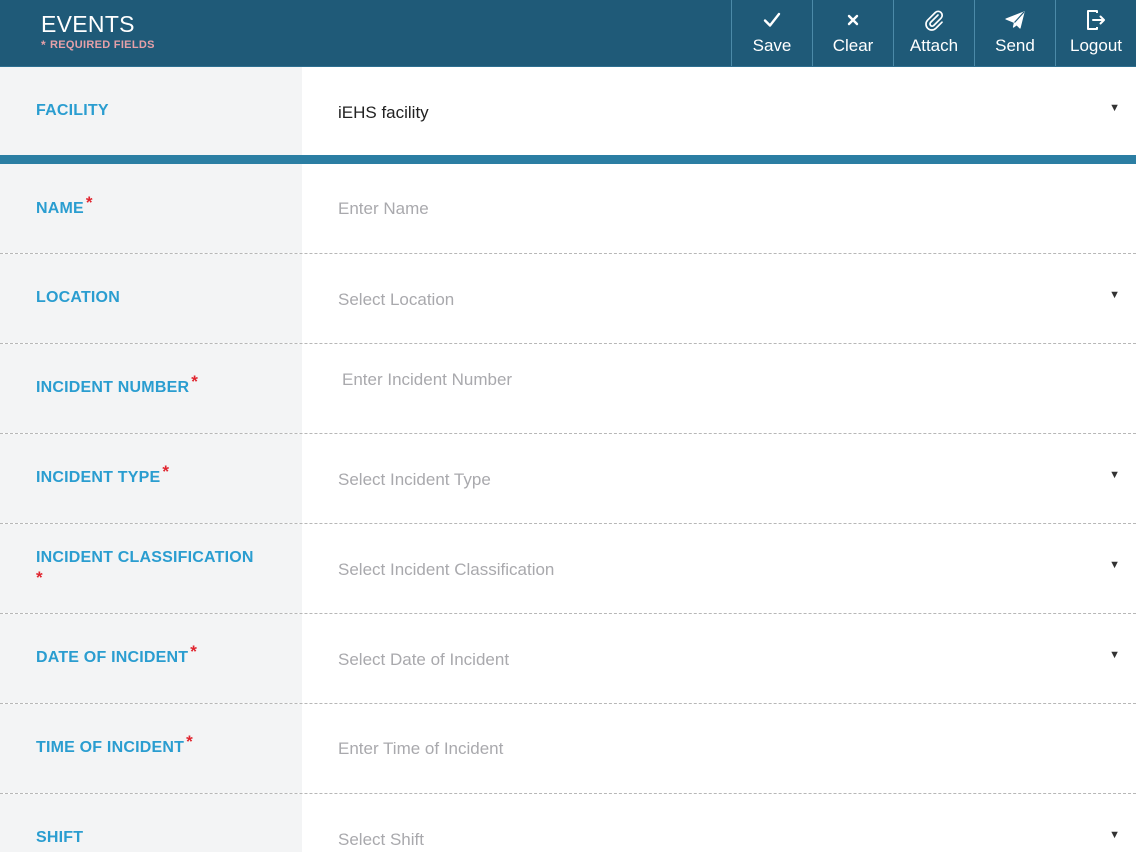  I want to click on incident-number-input: Enter Incident Number, so click(719, 388).